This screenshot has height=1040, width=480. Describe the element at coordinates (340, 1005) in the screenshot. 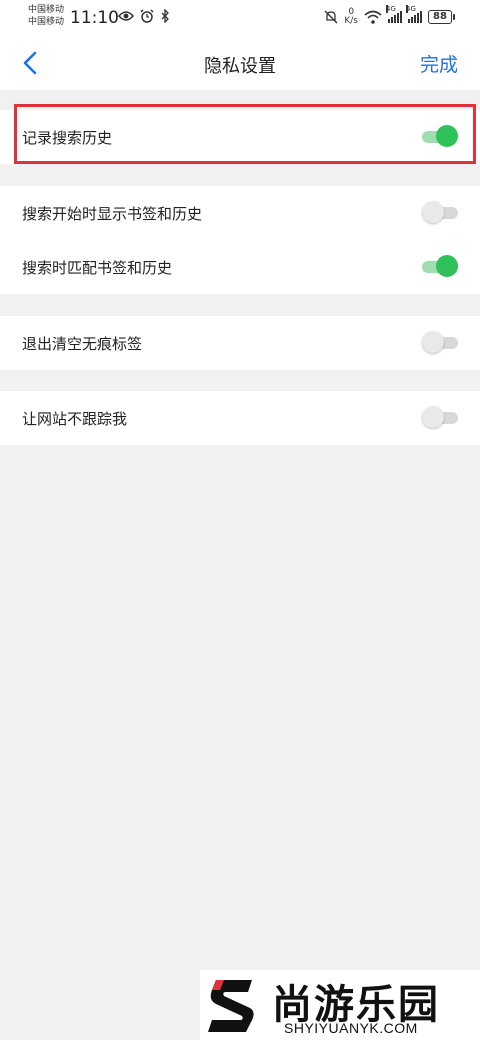

I see `watermark: 尚游乐园 SHYIYUANYK.COM` at that location.